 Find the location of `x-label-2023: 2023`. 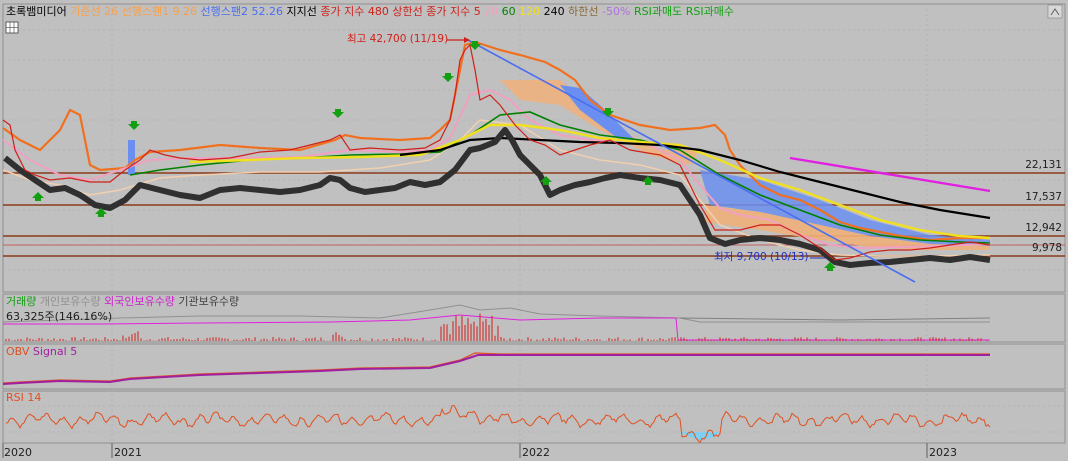

x-label-2023: 2023 is located at coordinates (943, 452).